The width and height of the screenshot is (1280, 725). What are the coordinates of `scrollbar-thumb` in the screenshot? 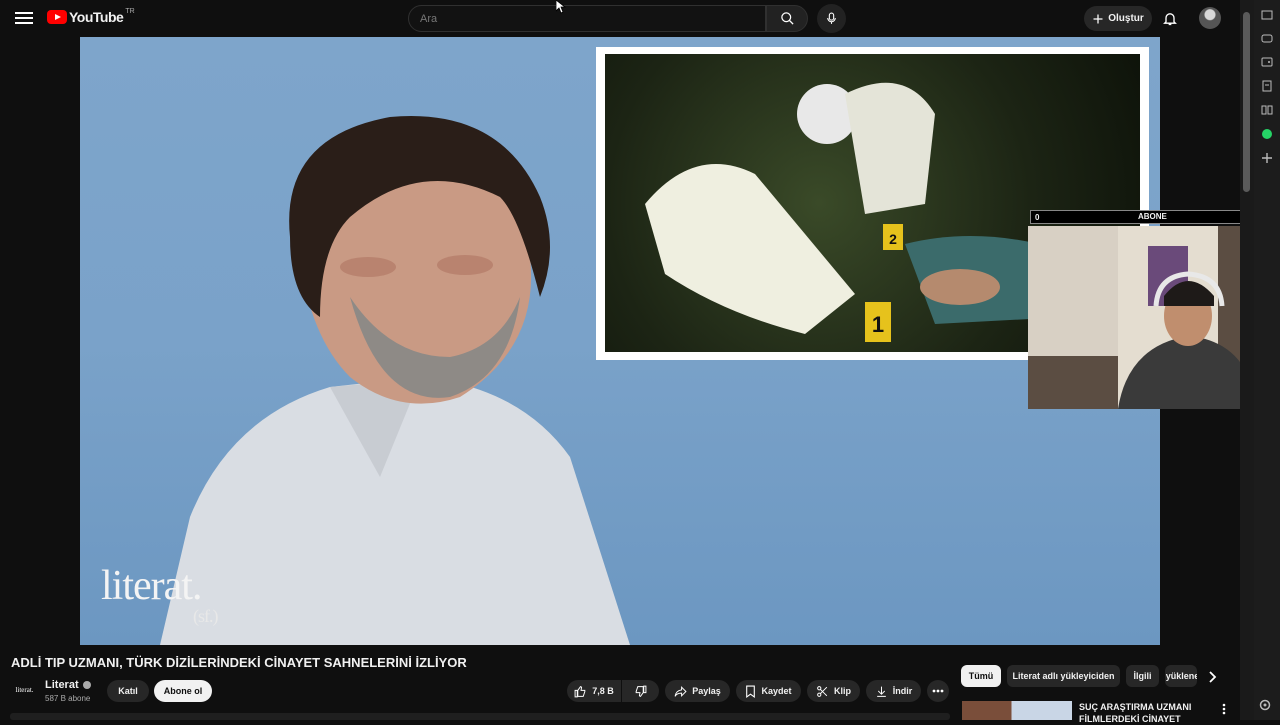 It's located at (1246, 102).